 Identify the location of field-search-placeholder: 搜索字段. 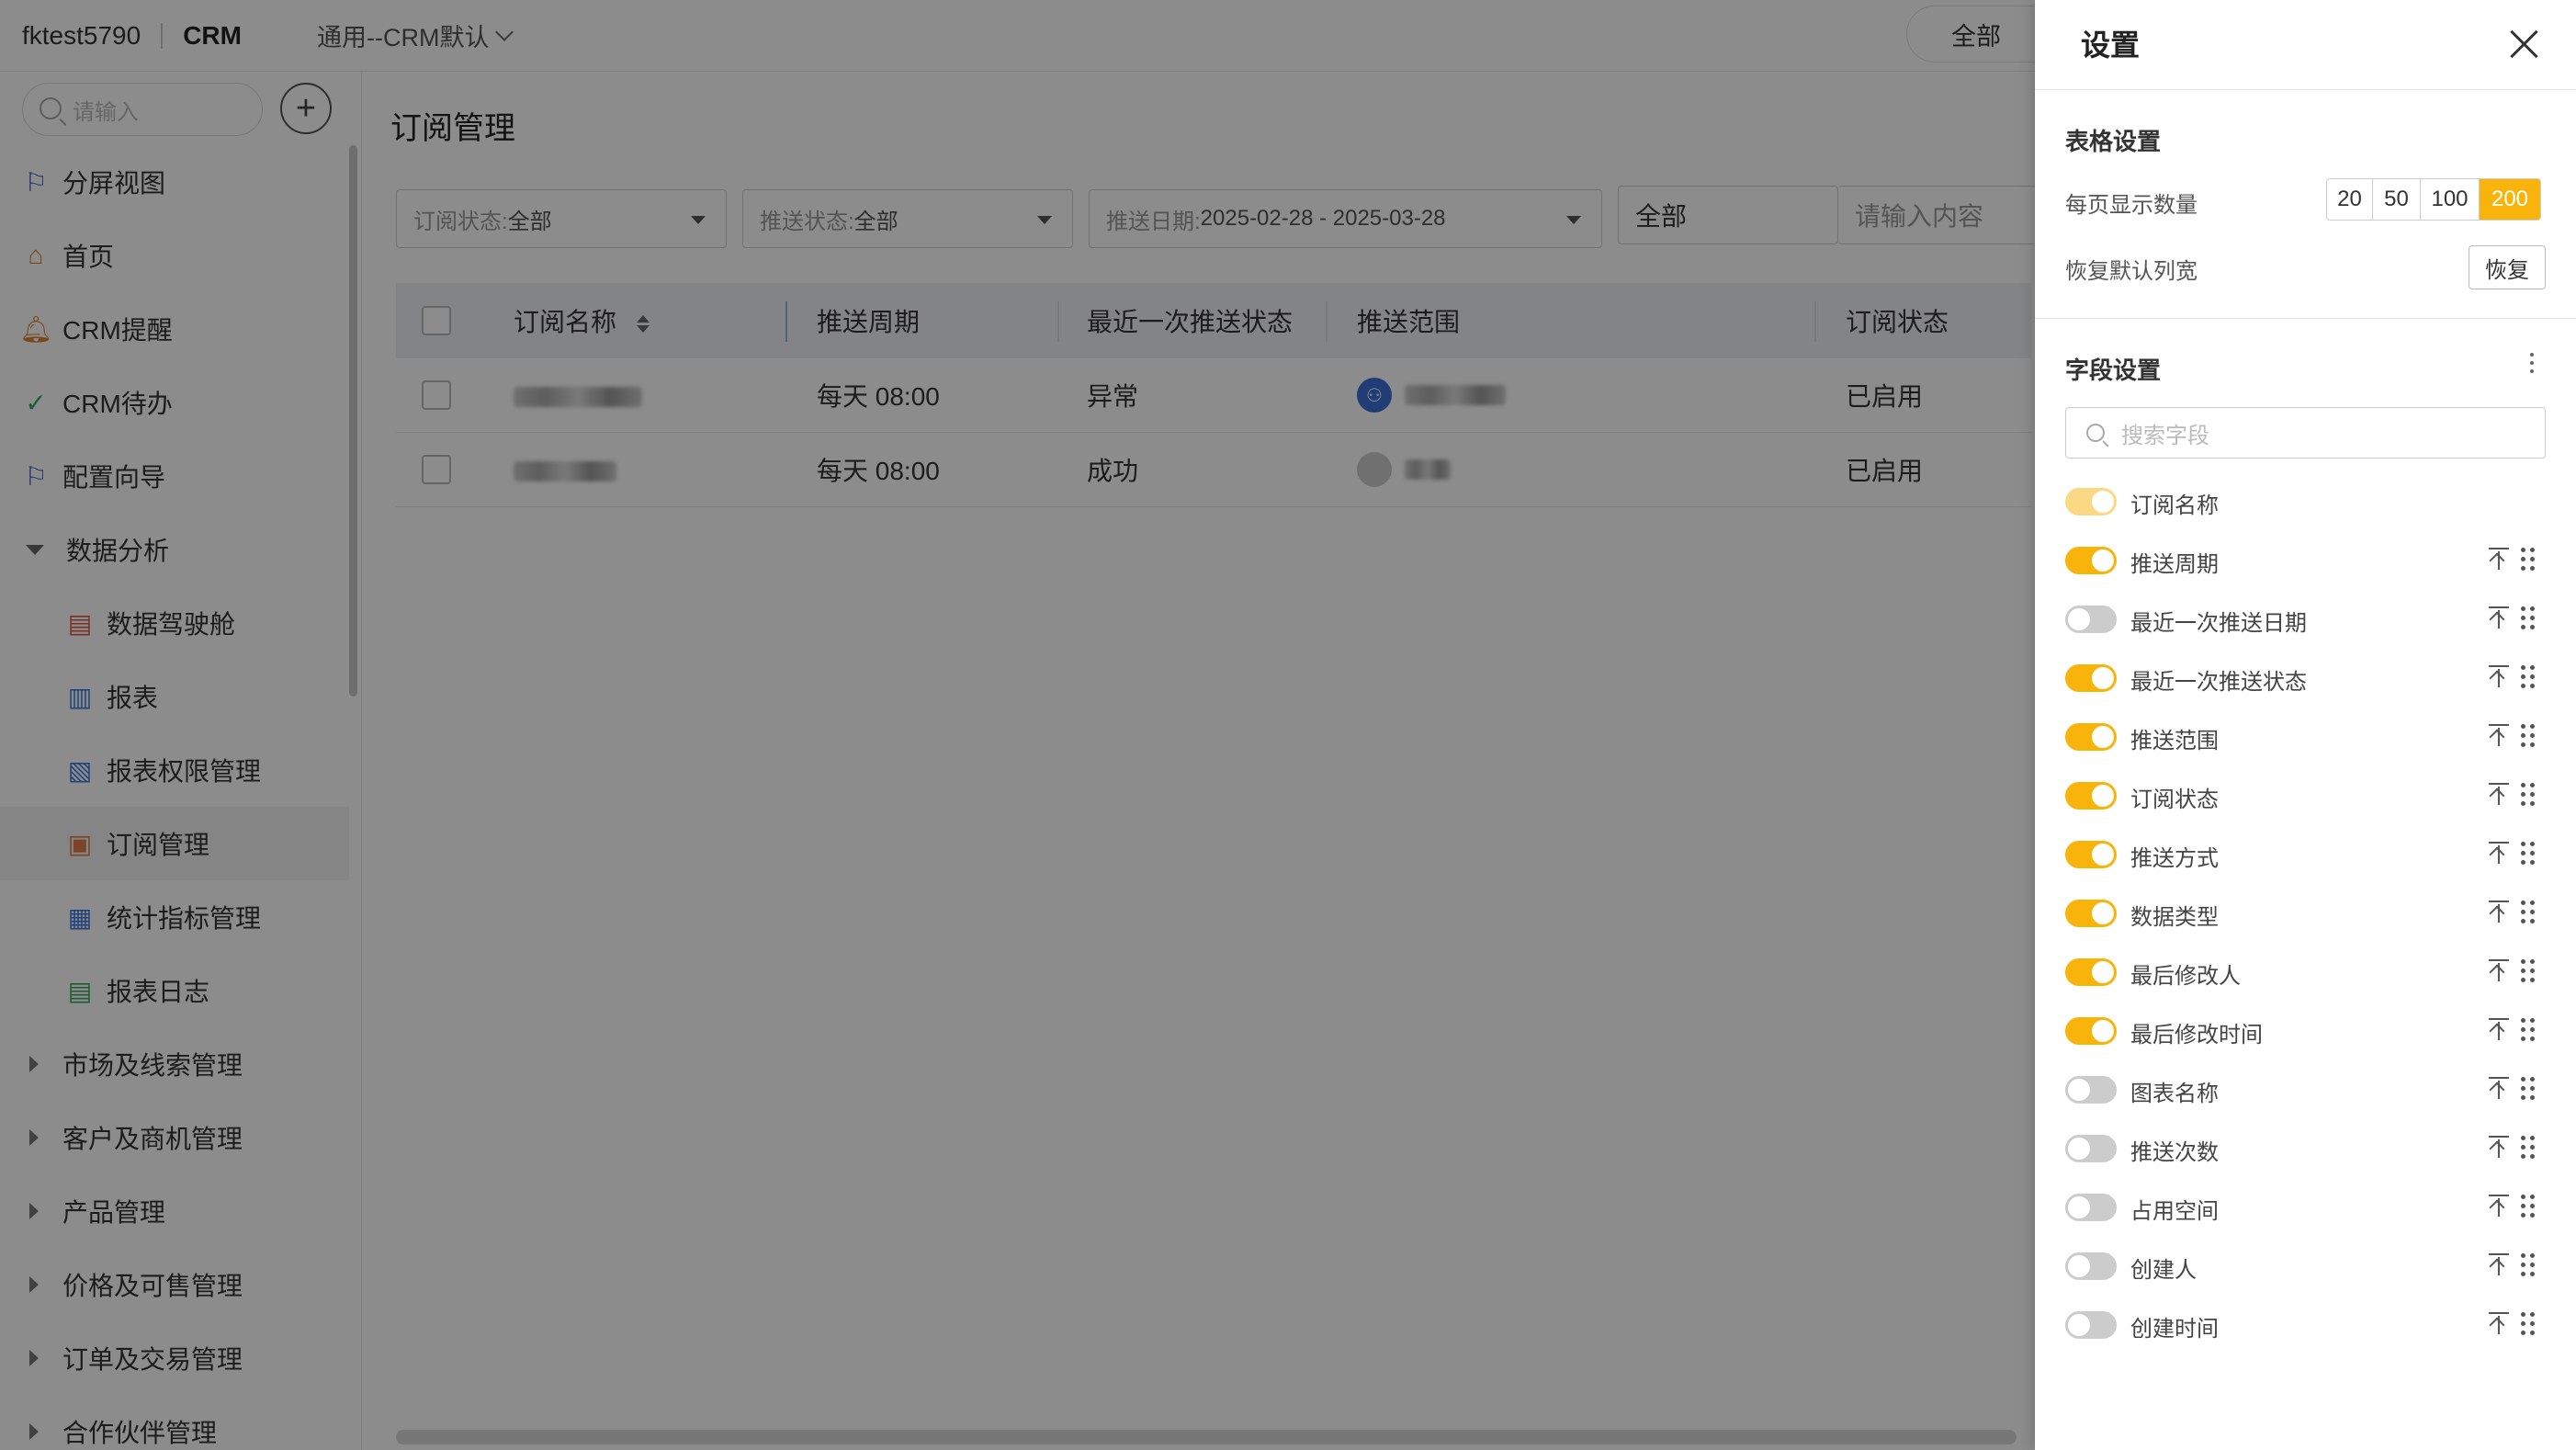
(2165, 435).